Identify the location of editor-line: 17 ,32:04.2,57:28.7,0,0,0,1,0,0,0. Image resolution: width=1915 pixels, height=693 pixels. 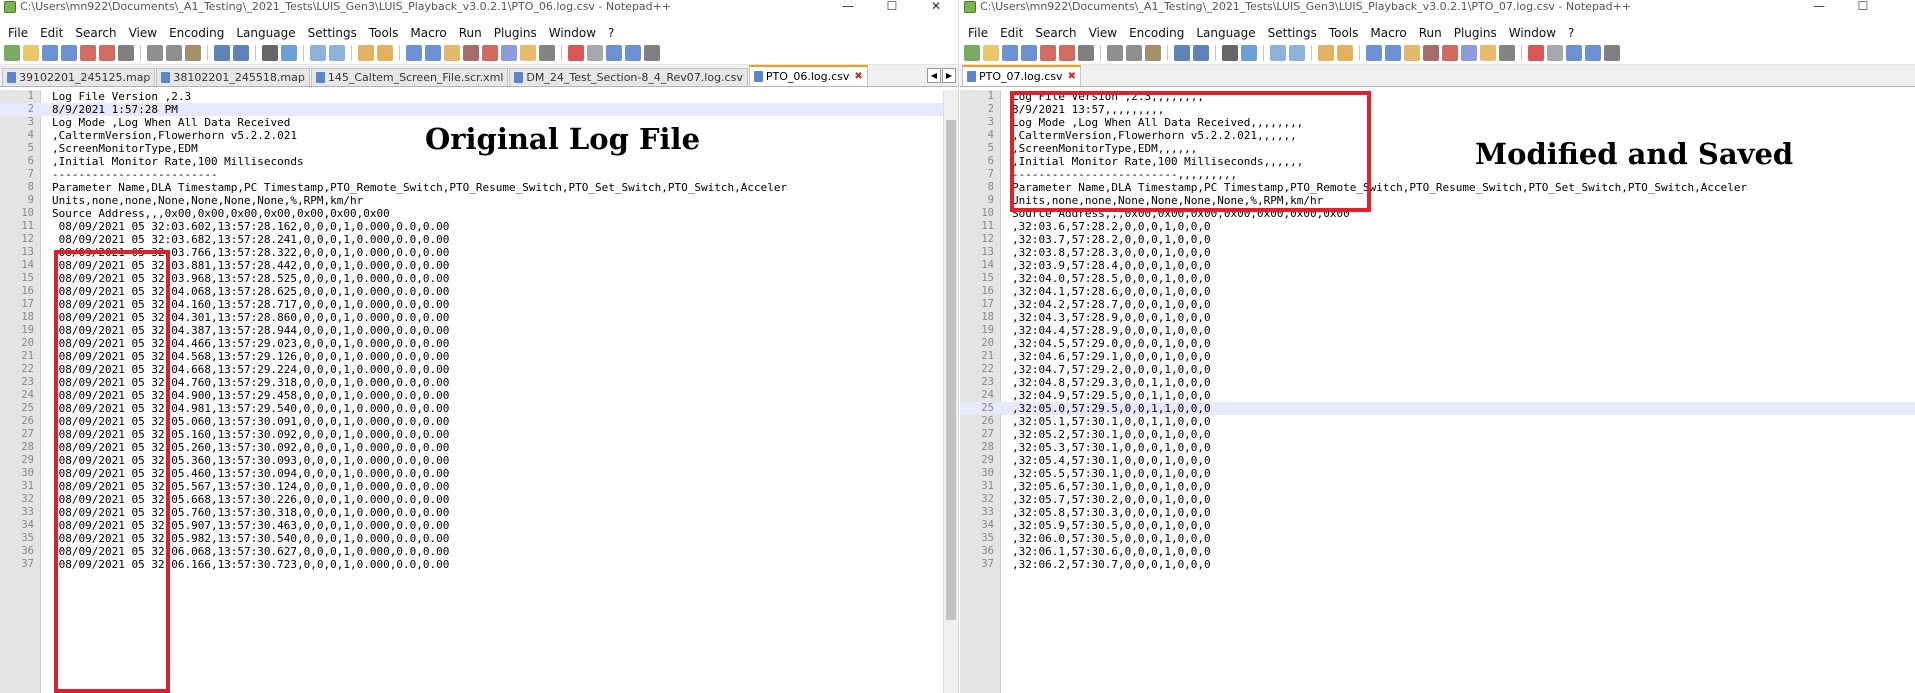
(1437, 304).